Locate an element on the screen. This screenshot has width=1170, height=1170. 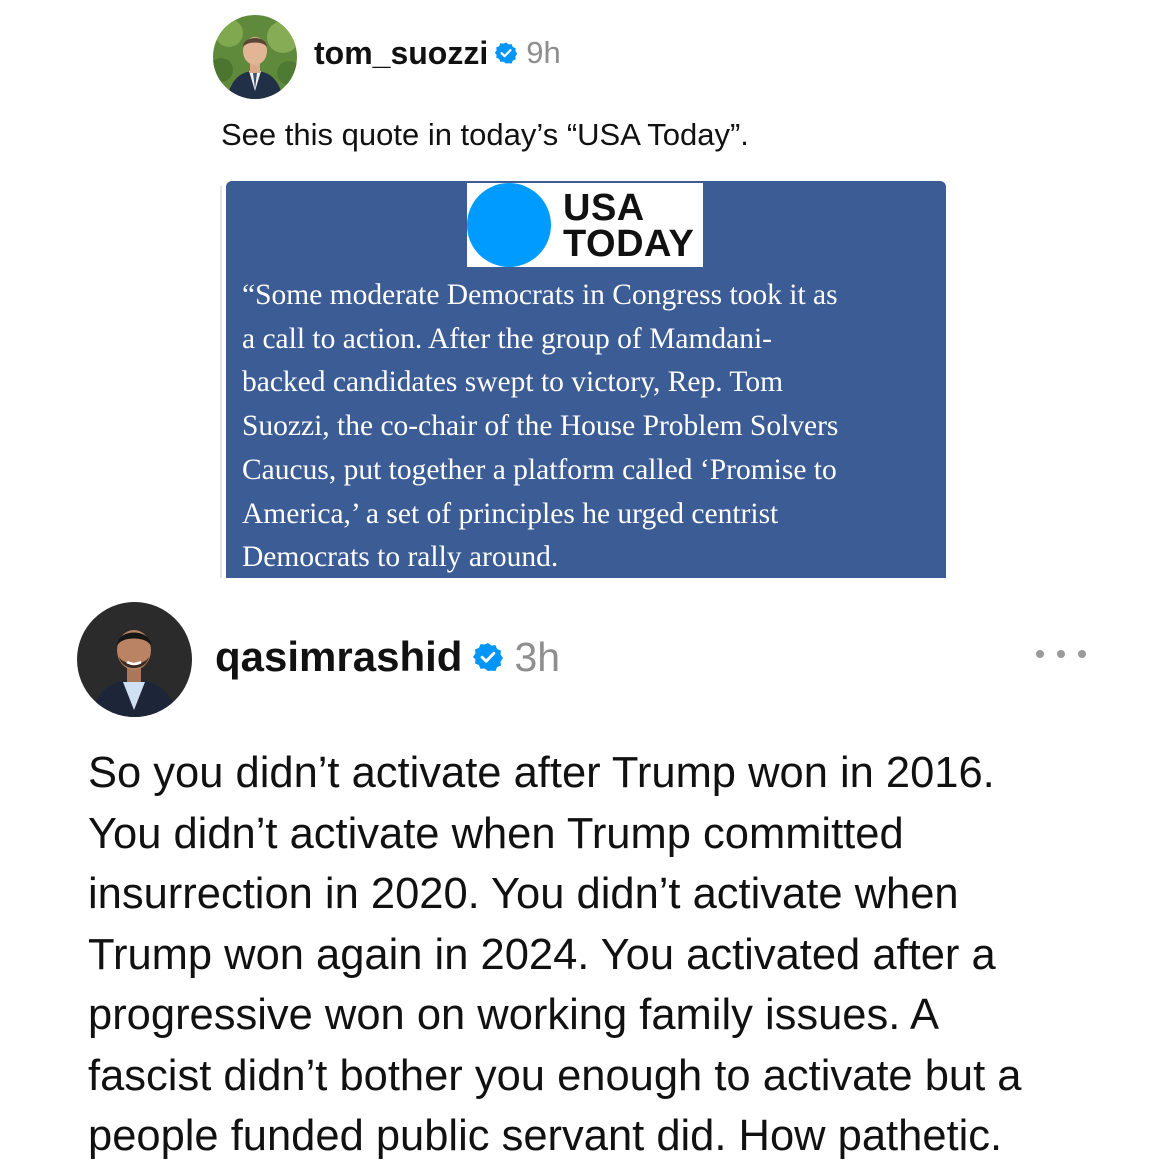
post-text-line: You didn’t activate when Trump committed is located at coordinates (496, 833).